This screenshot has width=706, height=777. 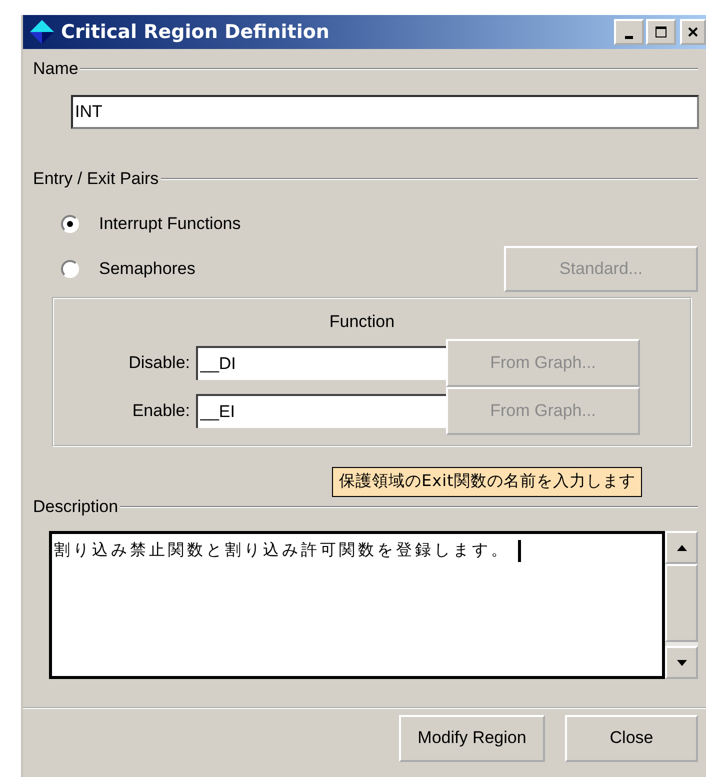 What do you see at coordinates (385, 112) in the screenshot?
I see `name-field: INT` at bounding box center [385, 112].